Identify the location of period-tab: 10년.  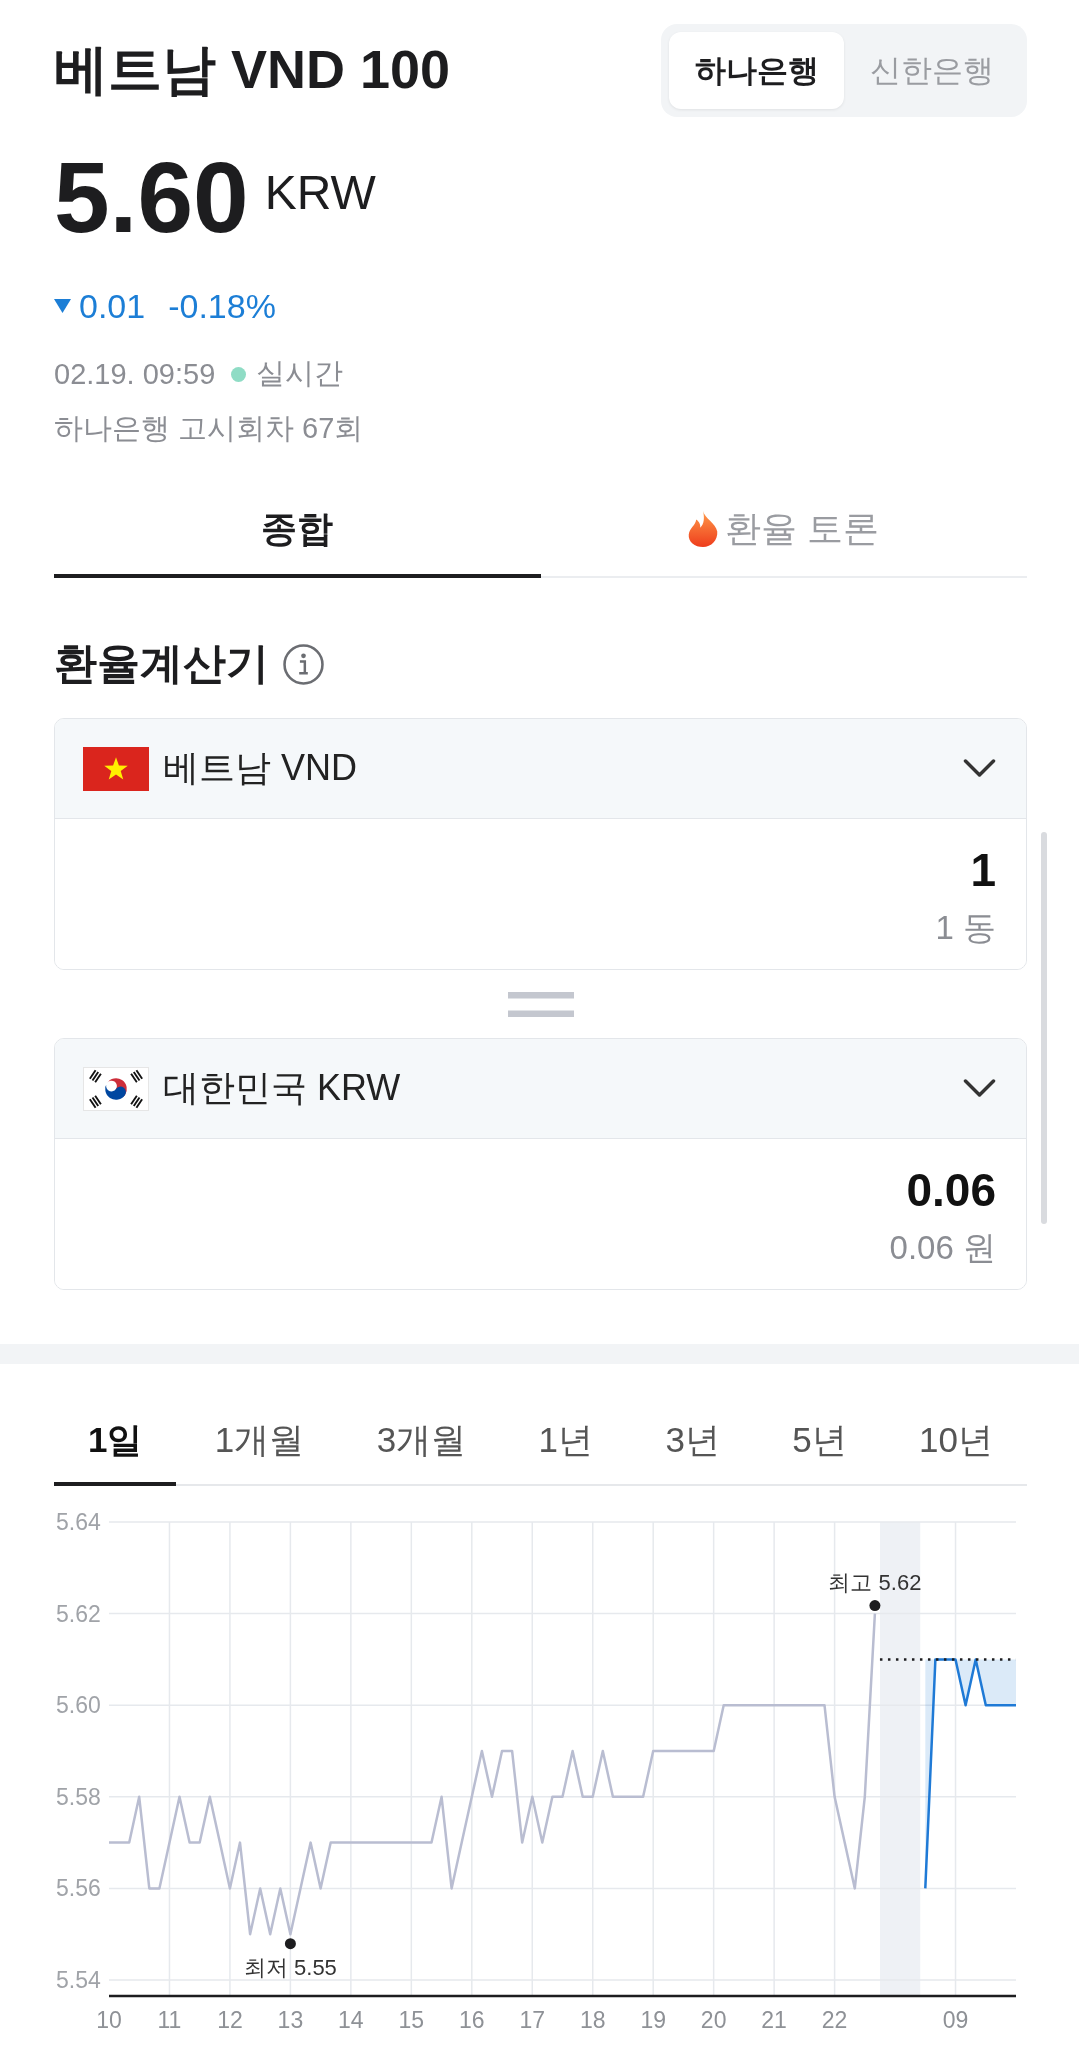
(956, 1442).